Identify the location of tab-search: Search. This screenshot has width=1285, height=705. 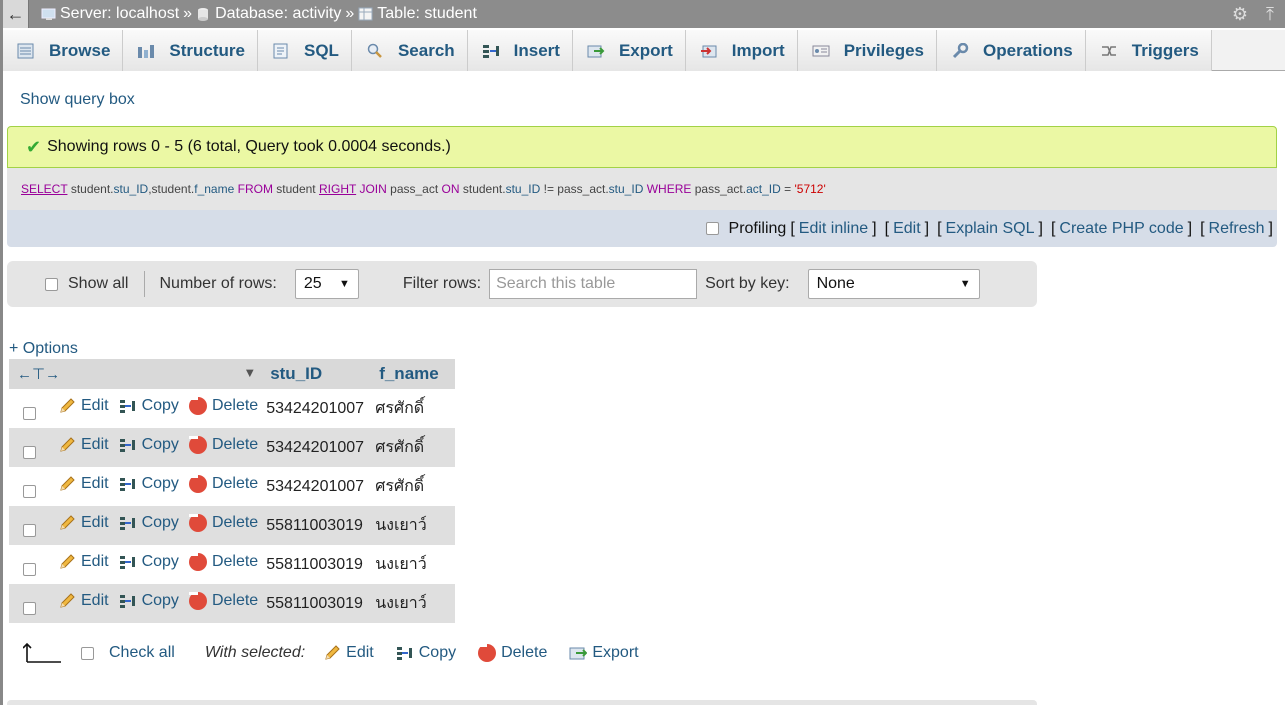
(409, 50).